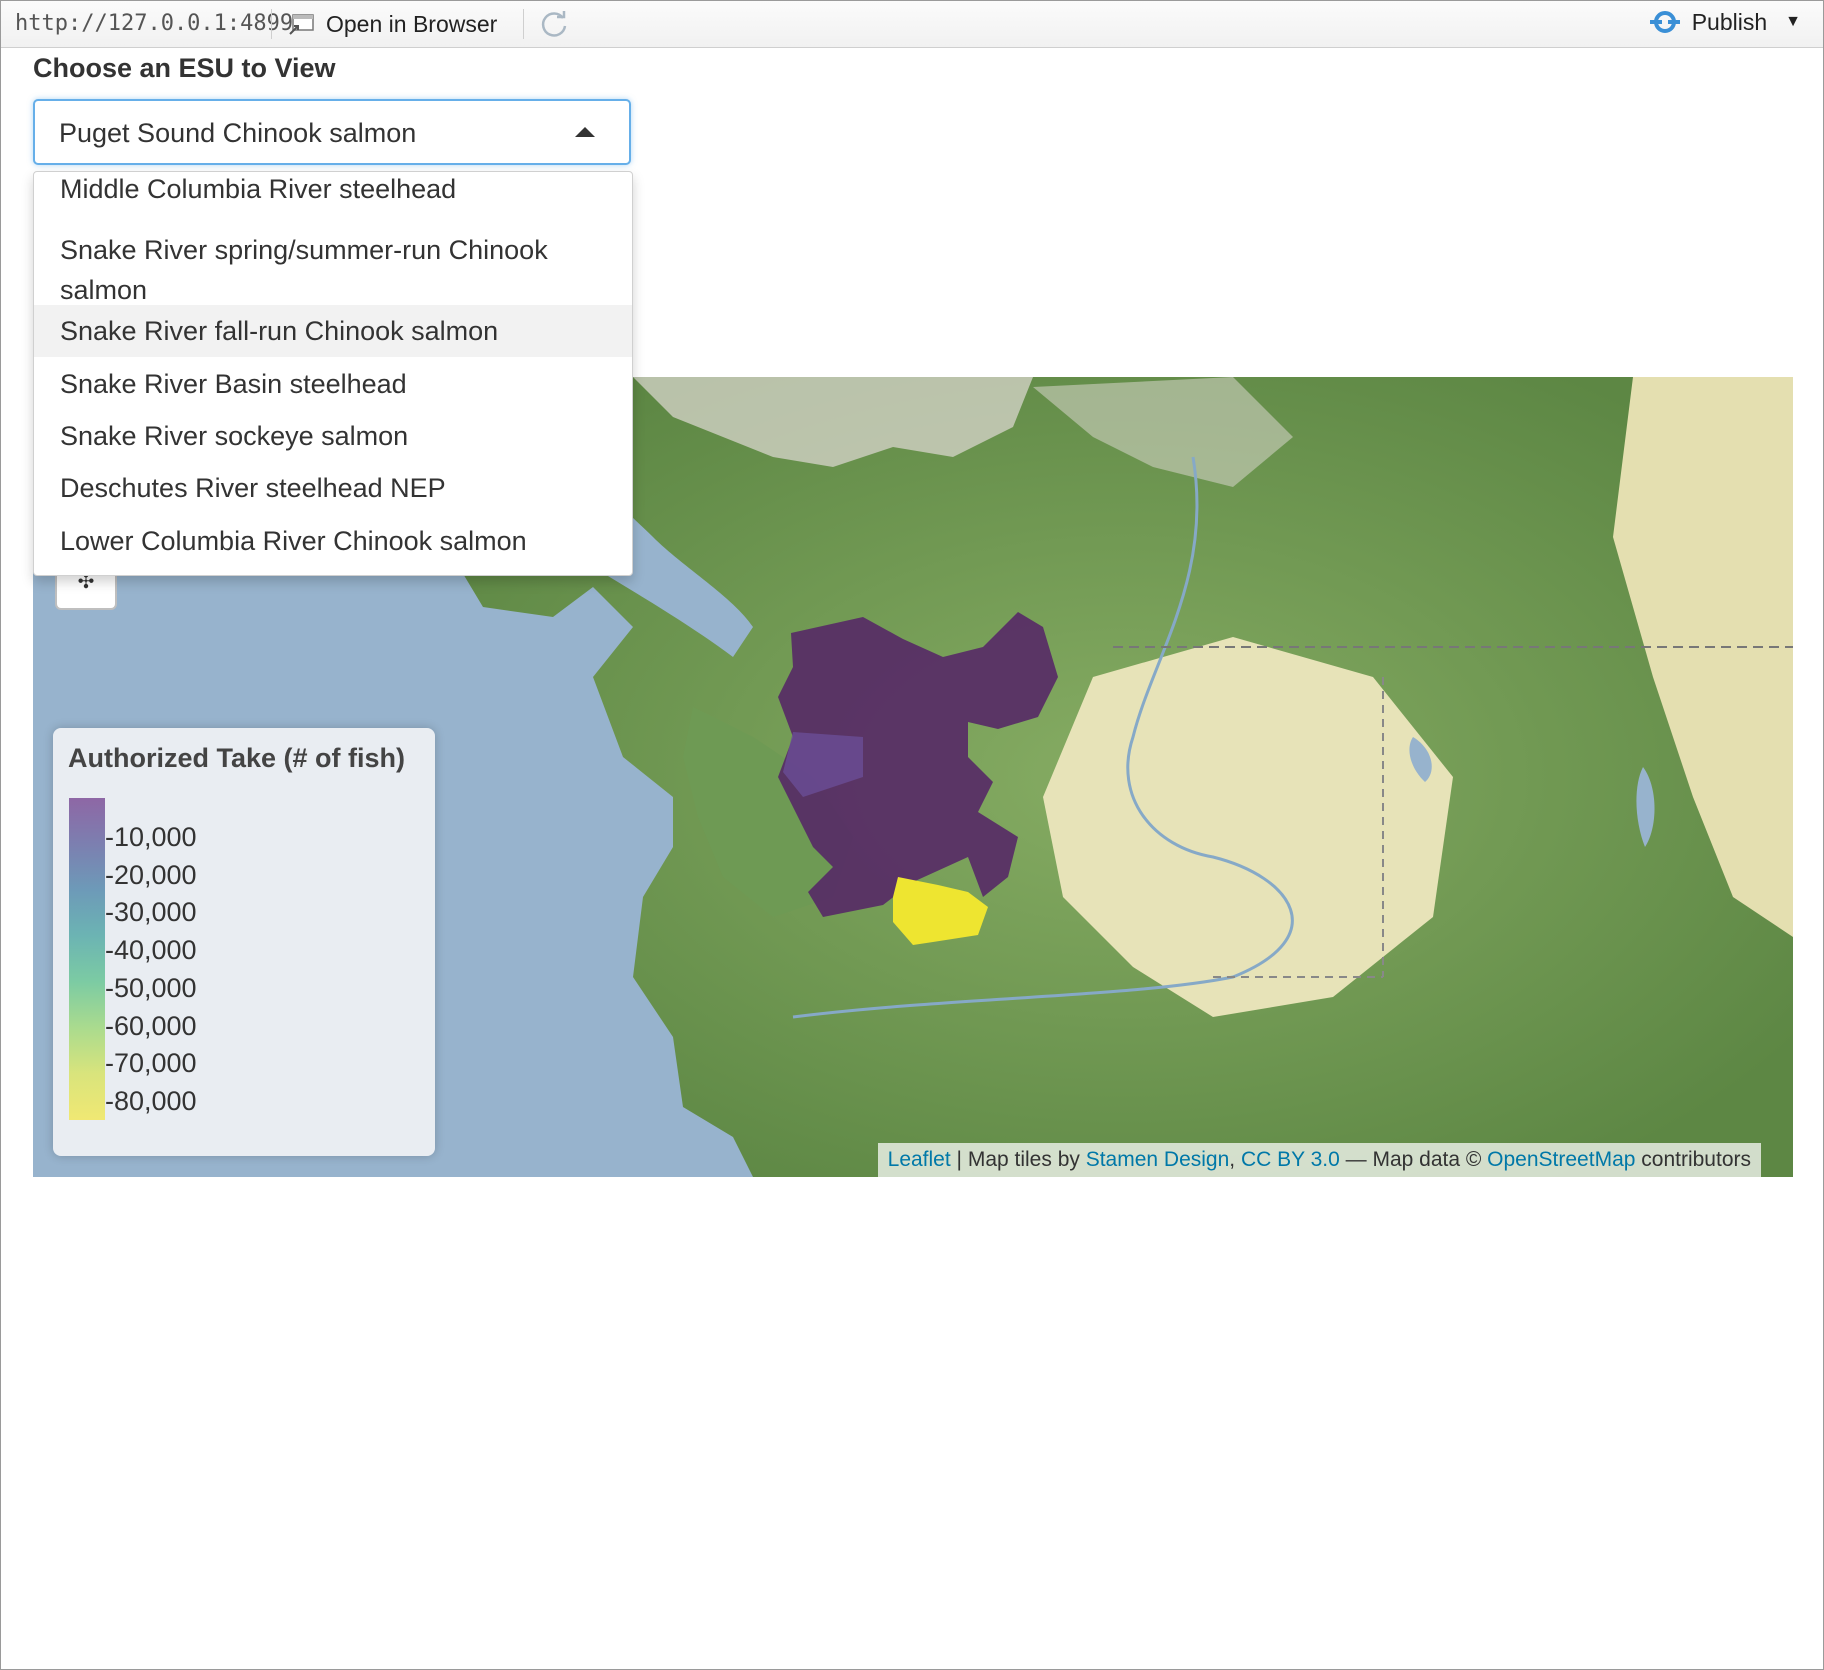 This screenshot has width=1824, height=1670. I want to click on attribution-text: — Map data ©, so click(1413, 1159).